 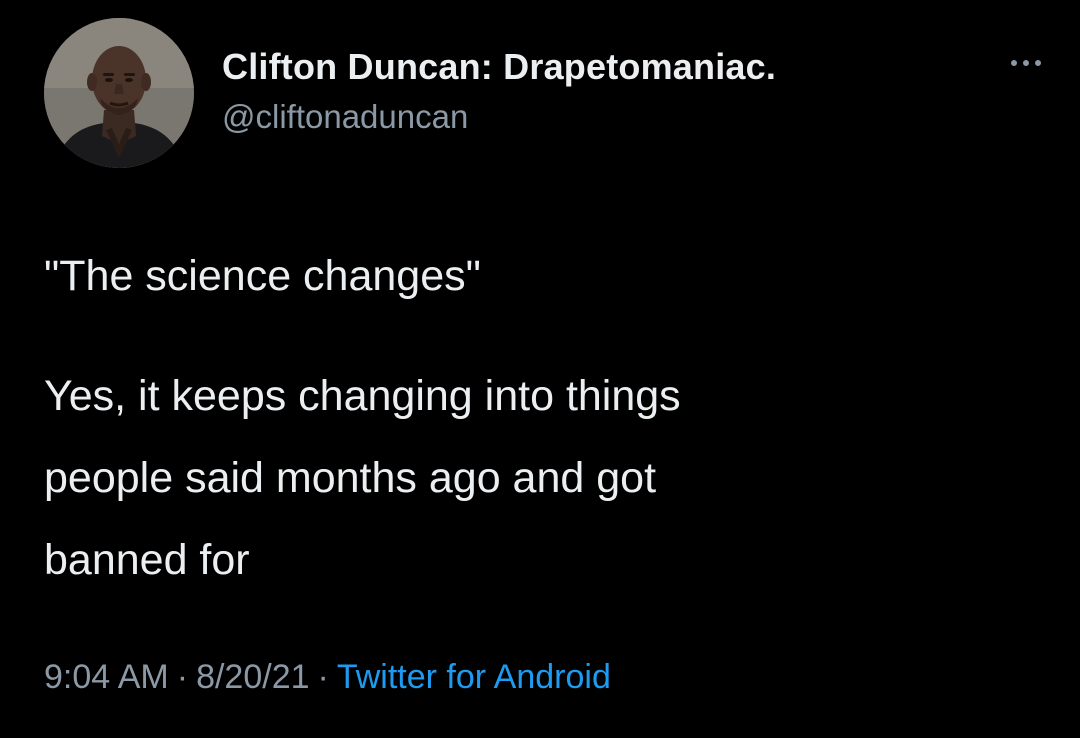 What do you see at coordinates (252, 677) in the screenshot?
I see `tweet-date: 8/20/21` at bounding box center [252, 677].